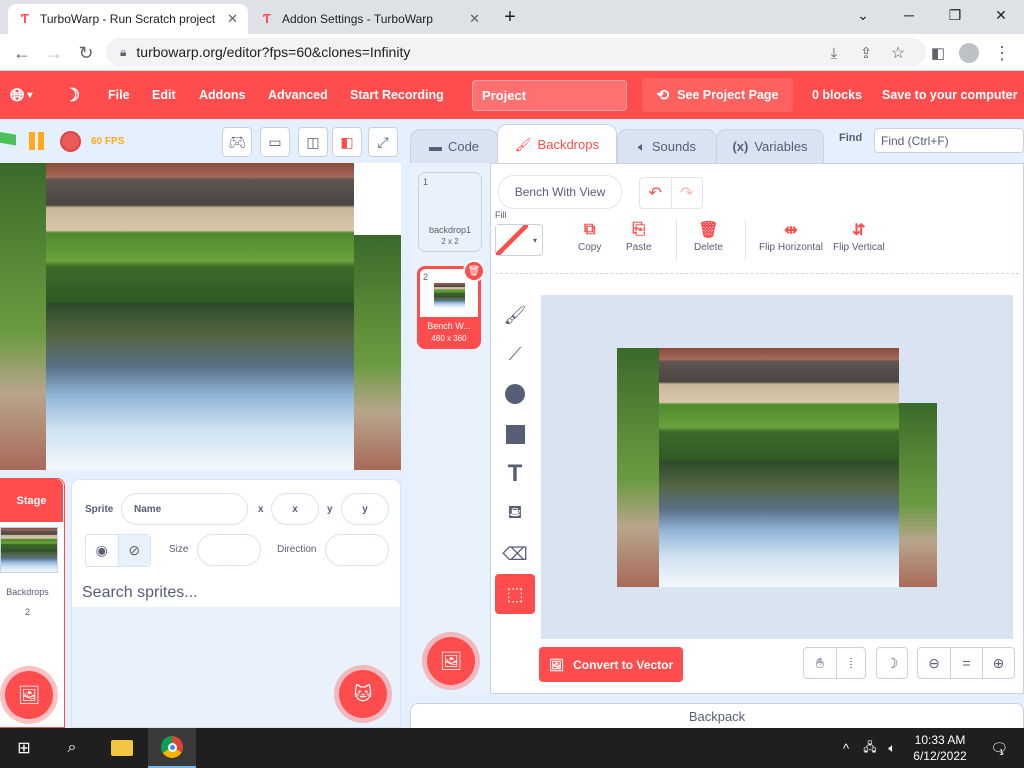 This screenshot has width=1024, height=768. What do you see at coordinates (451, 661) in the screenshot?
I see `choose-backdrop-editor-button: 🖼︎` at bounding box center [451, 661].